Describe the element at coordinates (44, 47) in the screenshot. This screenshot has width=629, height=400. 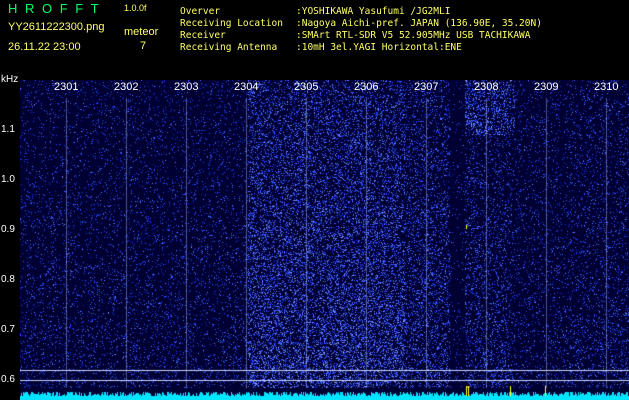
I see `date-time: 26.11.22 23:00` at that location.